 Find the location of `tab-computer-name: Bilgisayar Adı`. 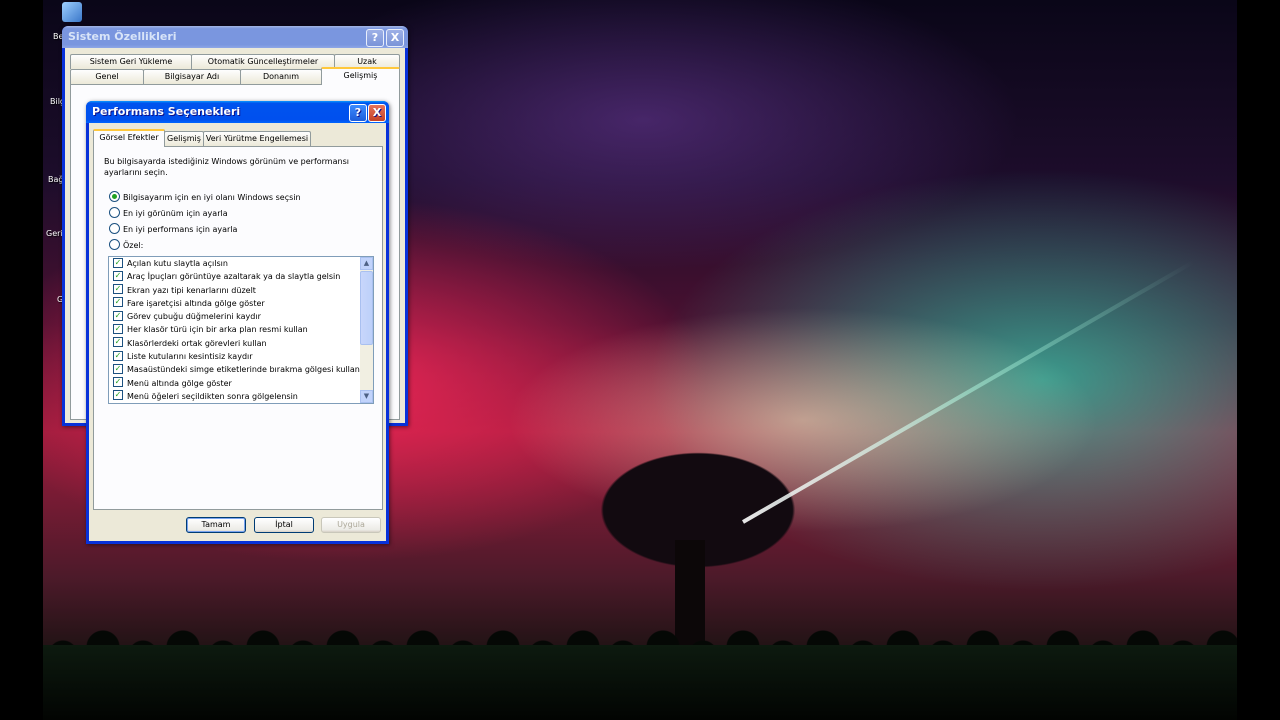

tab-computer-name: Bilgisayar Adı is located at coordinates (192, 76).